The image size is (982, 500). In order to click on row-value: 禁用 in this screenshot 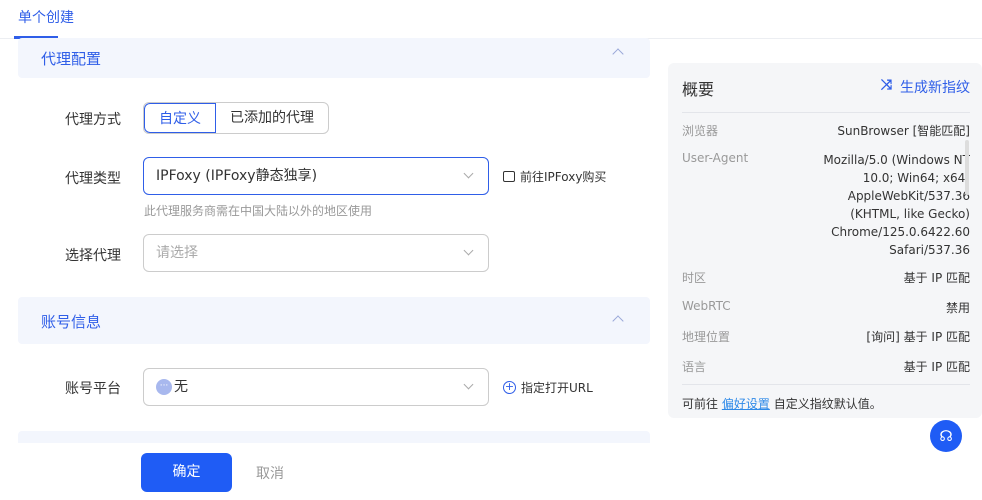, I will do `click(957, 308)`.